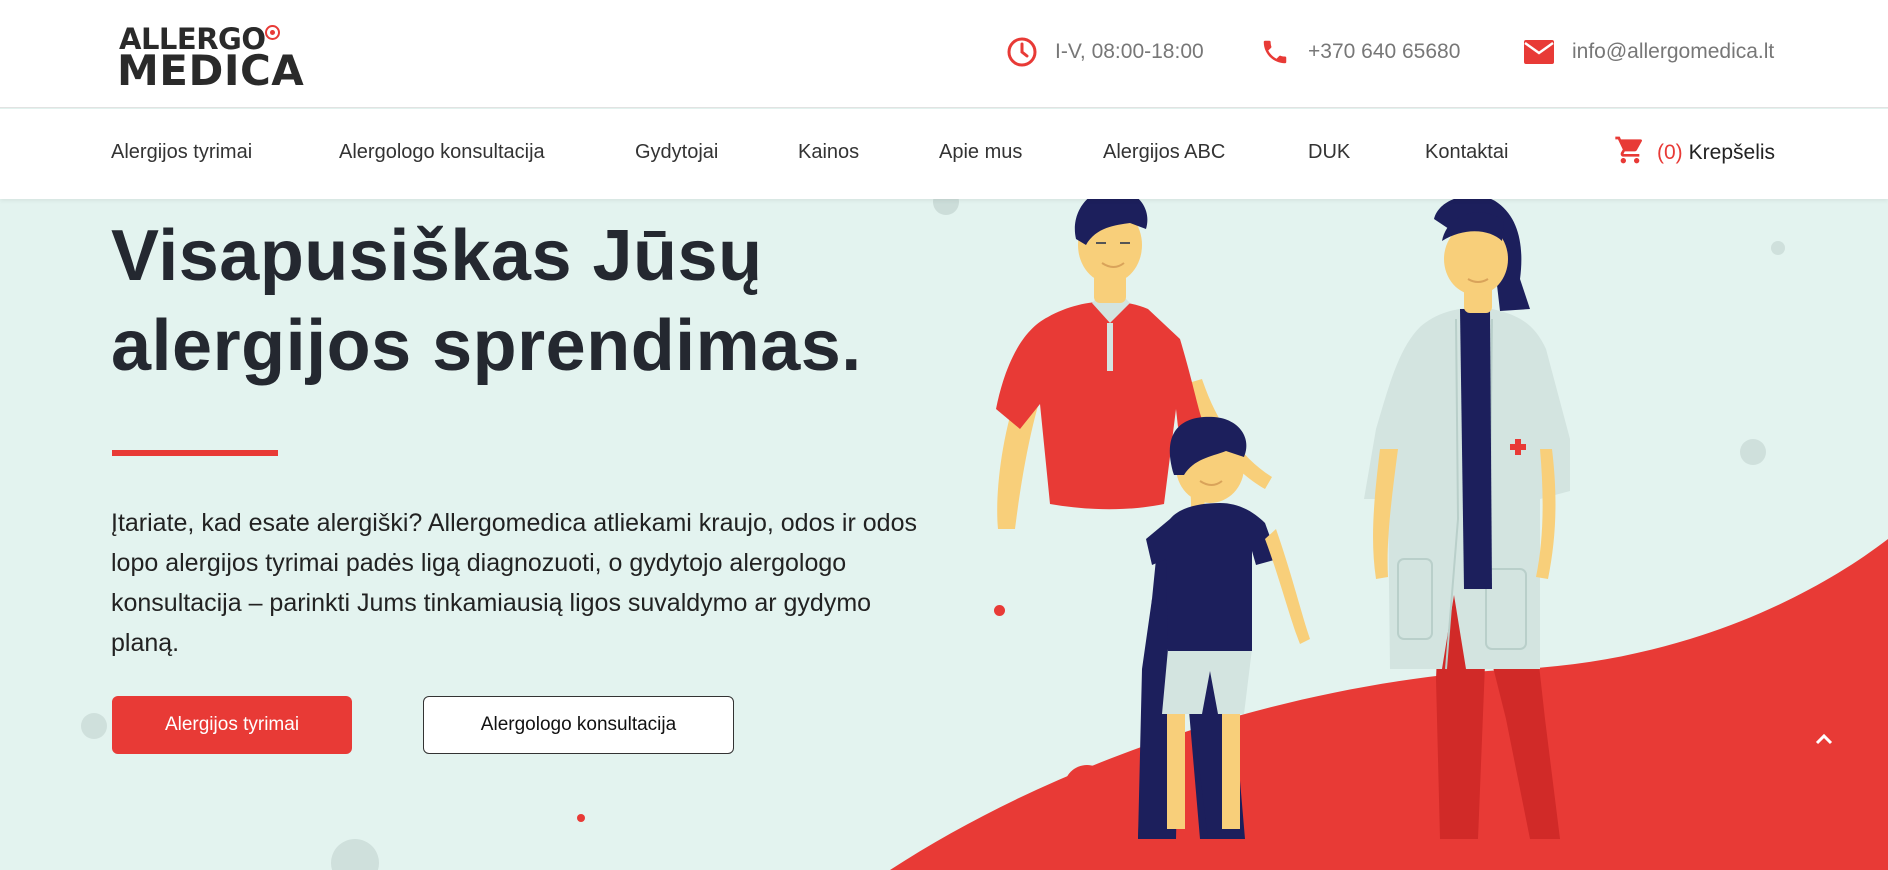 The image size is (1888, 870). I want to click on phone-link: +370 640 65680, so click(1359, 52).